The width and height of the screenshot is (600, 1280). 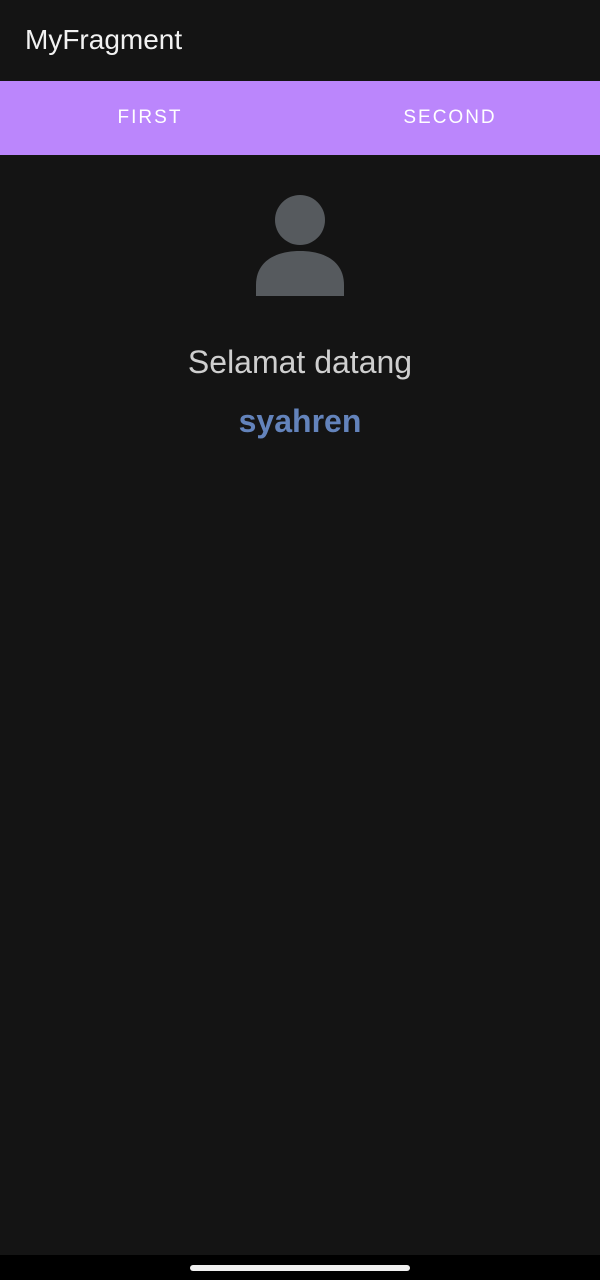 I want to click on system-navigation-bar, so click(x=300, y=1267).